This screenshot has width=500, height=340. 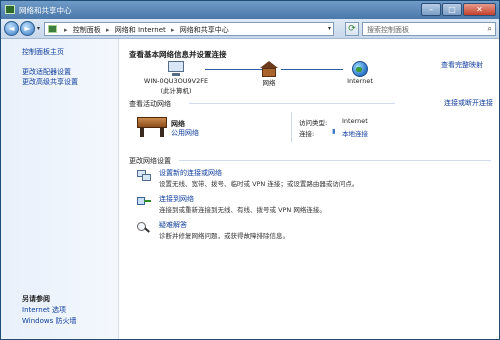 I want to click on breadcrumb: ▸ 控制面板 ▸ 网络和 Internet ▸ 网络和共享中心, so click(x=145, y=30).